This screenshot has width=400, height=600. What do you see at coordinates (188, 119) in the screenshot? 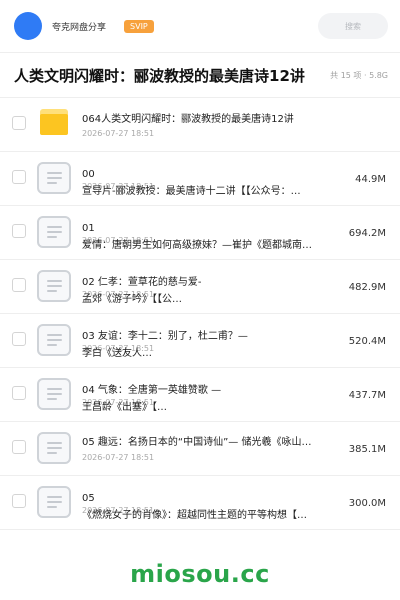
I see `file-title: 064人类文明闪耀时：郦波教授的最美唐诗12讲` at bounding box center [188, 119].